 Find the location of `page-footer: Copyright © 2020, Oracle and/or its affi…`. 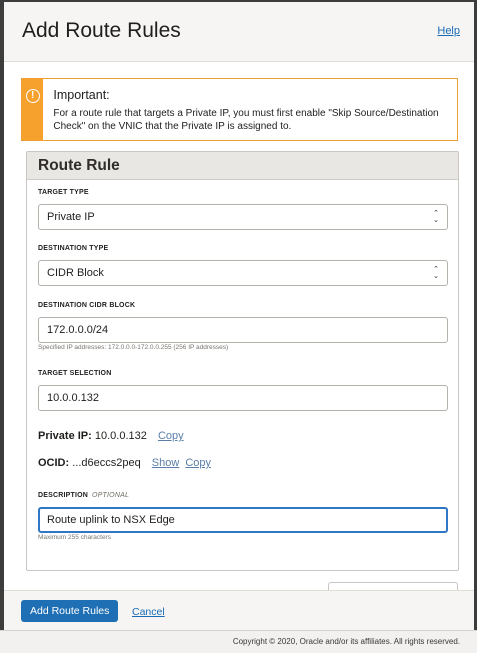

page-footer: Copyright © 2020, Oracle and/or its affi… is located at coordinates (238, 641).